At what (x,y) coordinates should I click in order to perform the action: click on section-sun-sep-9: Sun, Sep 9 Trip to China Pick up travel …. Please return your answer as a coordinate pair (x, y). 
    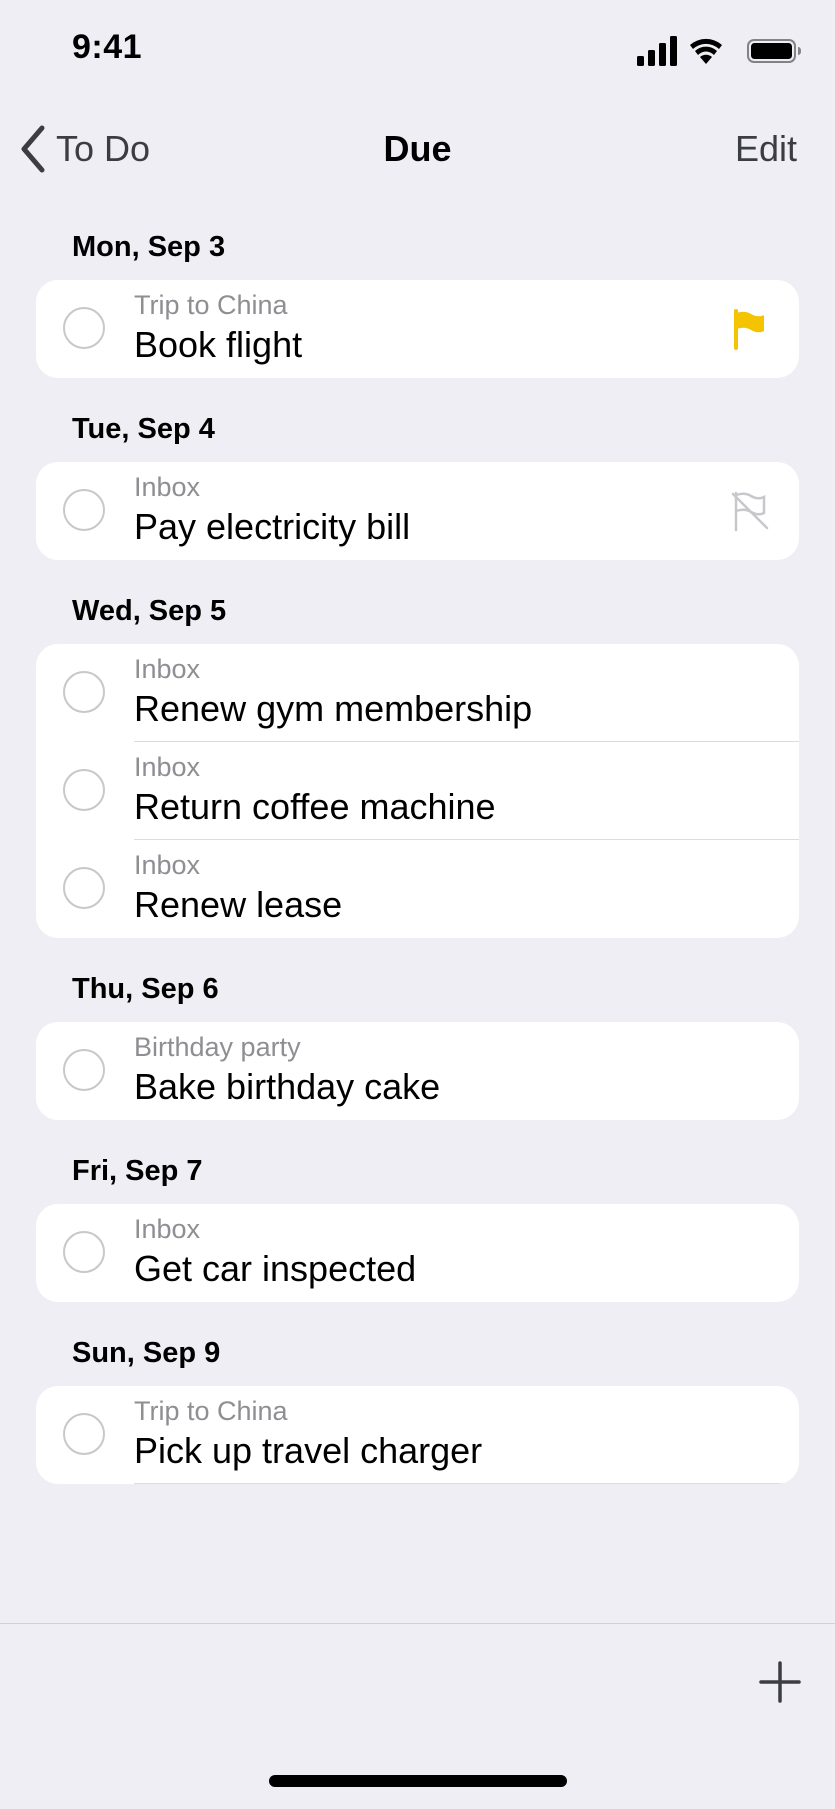
    Looking at the image, I should click on (417, 1393).